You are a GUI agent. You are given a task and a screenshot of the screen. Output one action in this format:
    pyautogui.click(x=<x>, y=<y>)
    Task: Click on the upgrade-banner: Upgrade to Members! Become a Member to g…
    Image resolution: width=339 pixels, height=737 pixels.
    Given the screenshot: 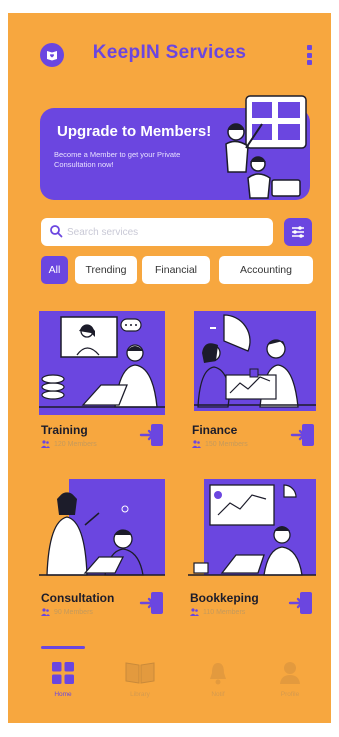 What is the action you would take?
    pyautogui.click(x=175, y=147)
    